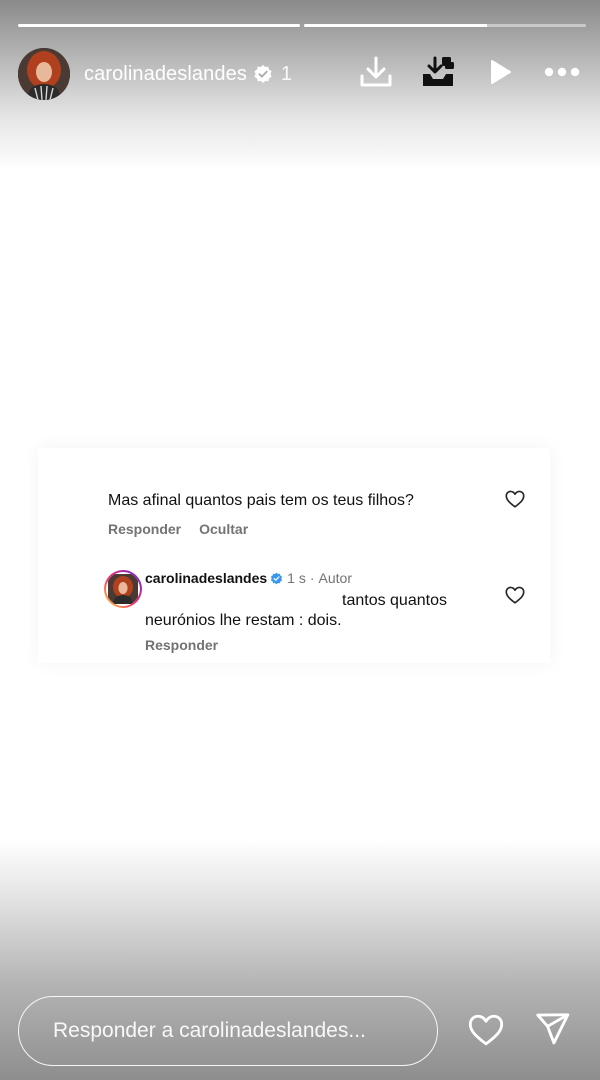 The image size is (600, 1080). What do you see at coordinates (394, 600) in the screenshot?
I see `reply-text-line-1: tantos quantos` at bounding box center [394, 600].